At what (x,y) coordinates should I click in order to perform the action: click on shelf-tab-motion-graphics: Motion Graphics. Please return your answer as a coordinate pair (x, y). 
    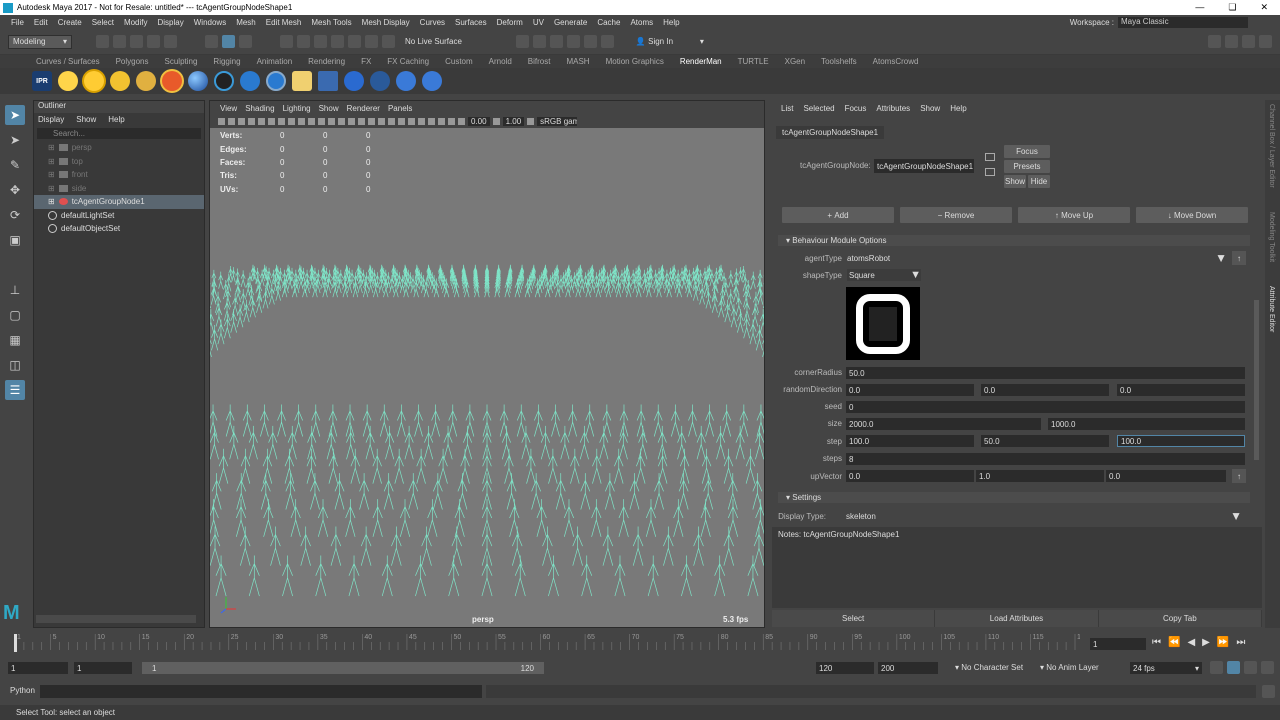
    Looking at the image, I should click on (635, 61).